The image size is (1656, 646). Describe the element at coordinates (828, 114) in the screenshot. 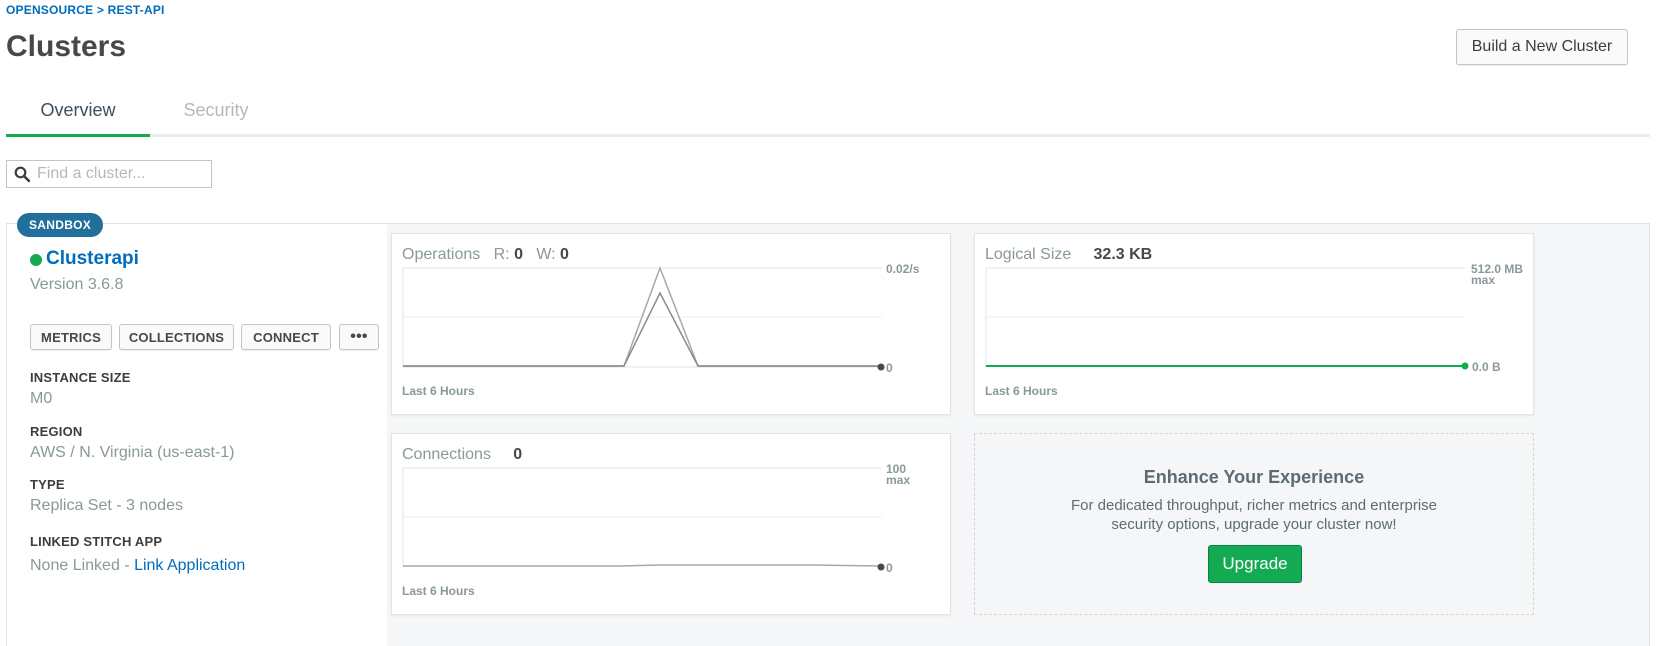

I see `tab-bar: Overview Security` at that location.